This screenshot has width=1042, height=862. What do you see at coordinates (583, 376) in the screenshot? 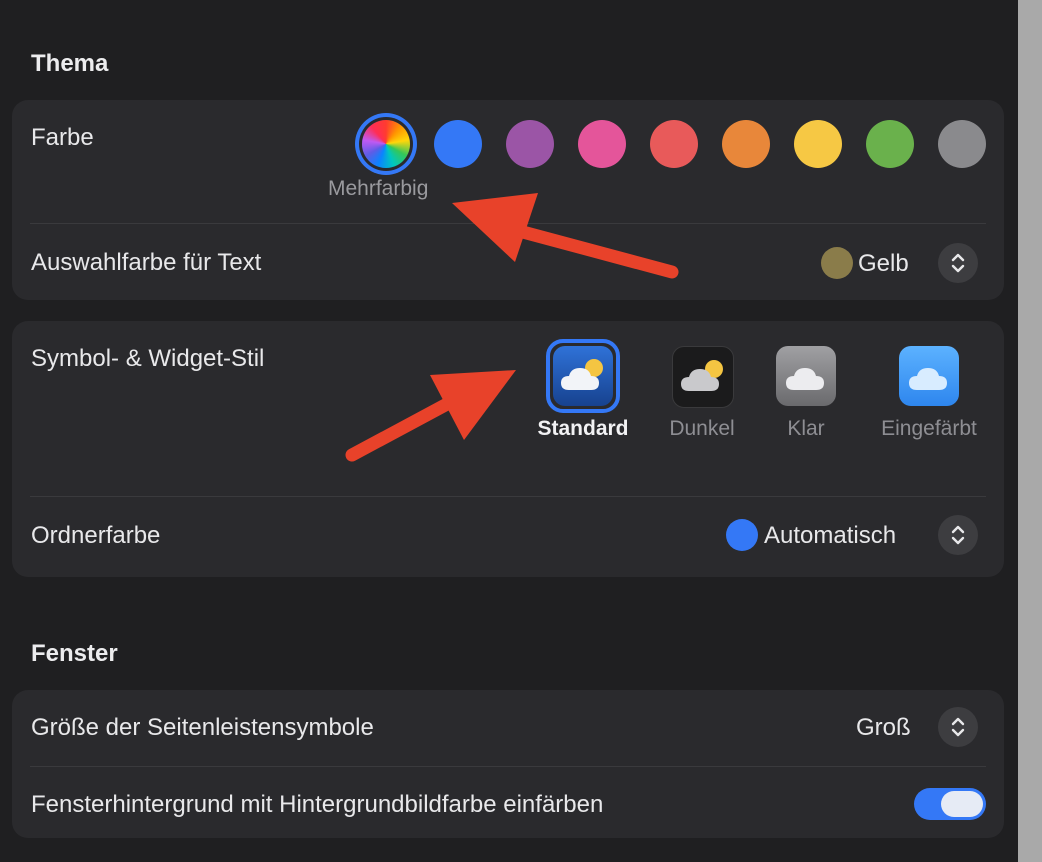
I see `widget-style-standard-icon` at bounding box center [583, 376].